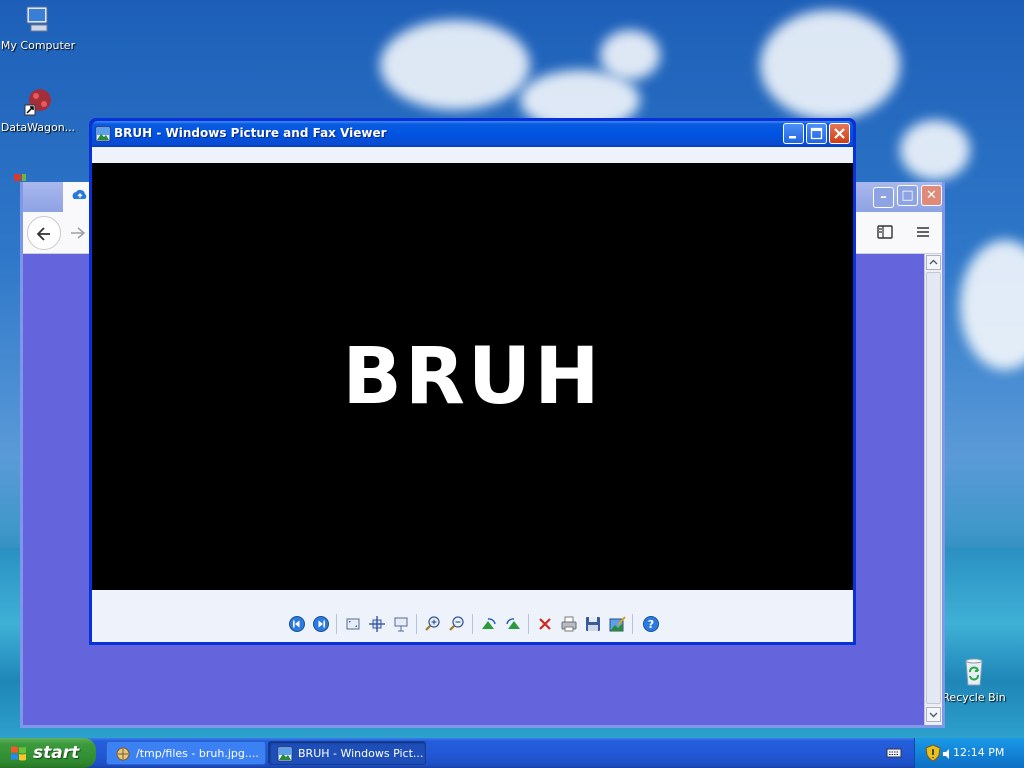 This screenshot has width=1024, height=768. I want to click on file-browser-icon, so click(123, 754).